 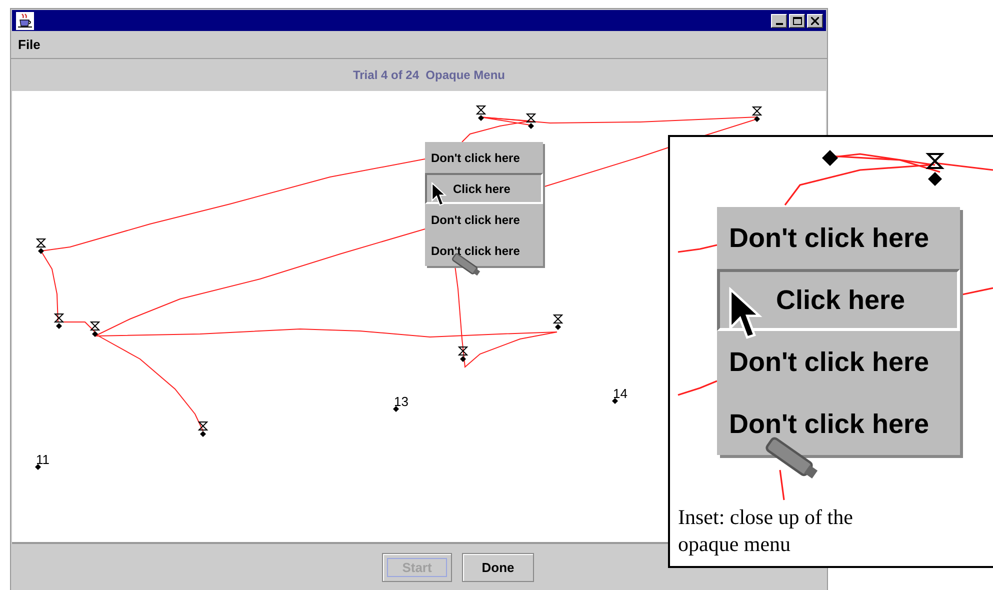 What do you see at coordinates (498, 567) in the screenshot?
I see `done-button: Done` at bounding box center [498, 567].